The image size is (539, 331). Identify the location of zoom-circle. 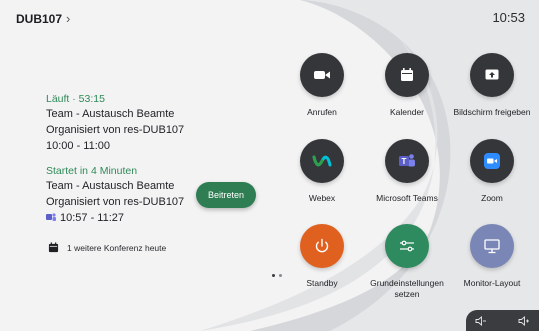
(492, 161).